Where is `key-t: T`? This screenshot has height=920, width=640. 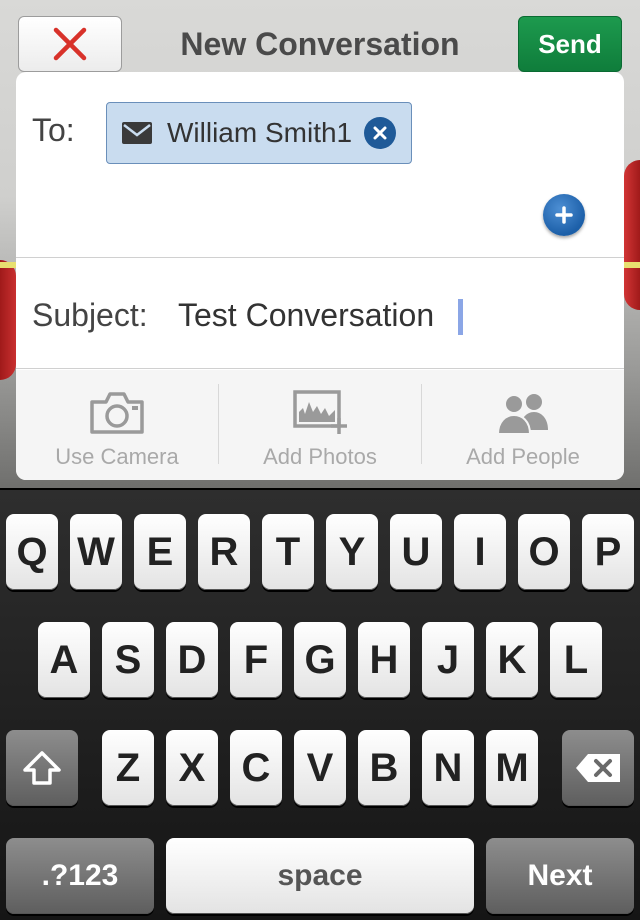
key-t: T is located at coordinates (288, 552).